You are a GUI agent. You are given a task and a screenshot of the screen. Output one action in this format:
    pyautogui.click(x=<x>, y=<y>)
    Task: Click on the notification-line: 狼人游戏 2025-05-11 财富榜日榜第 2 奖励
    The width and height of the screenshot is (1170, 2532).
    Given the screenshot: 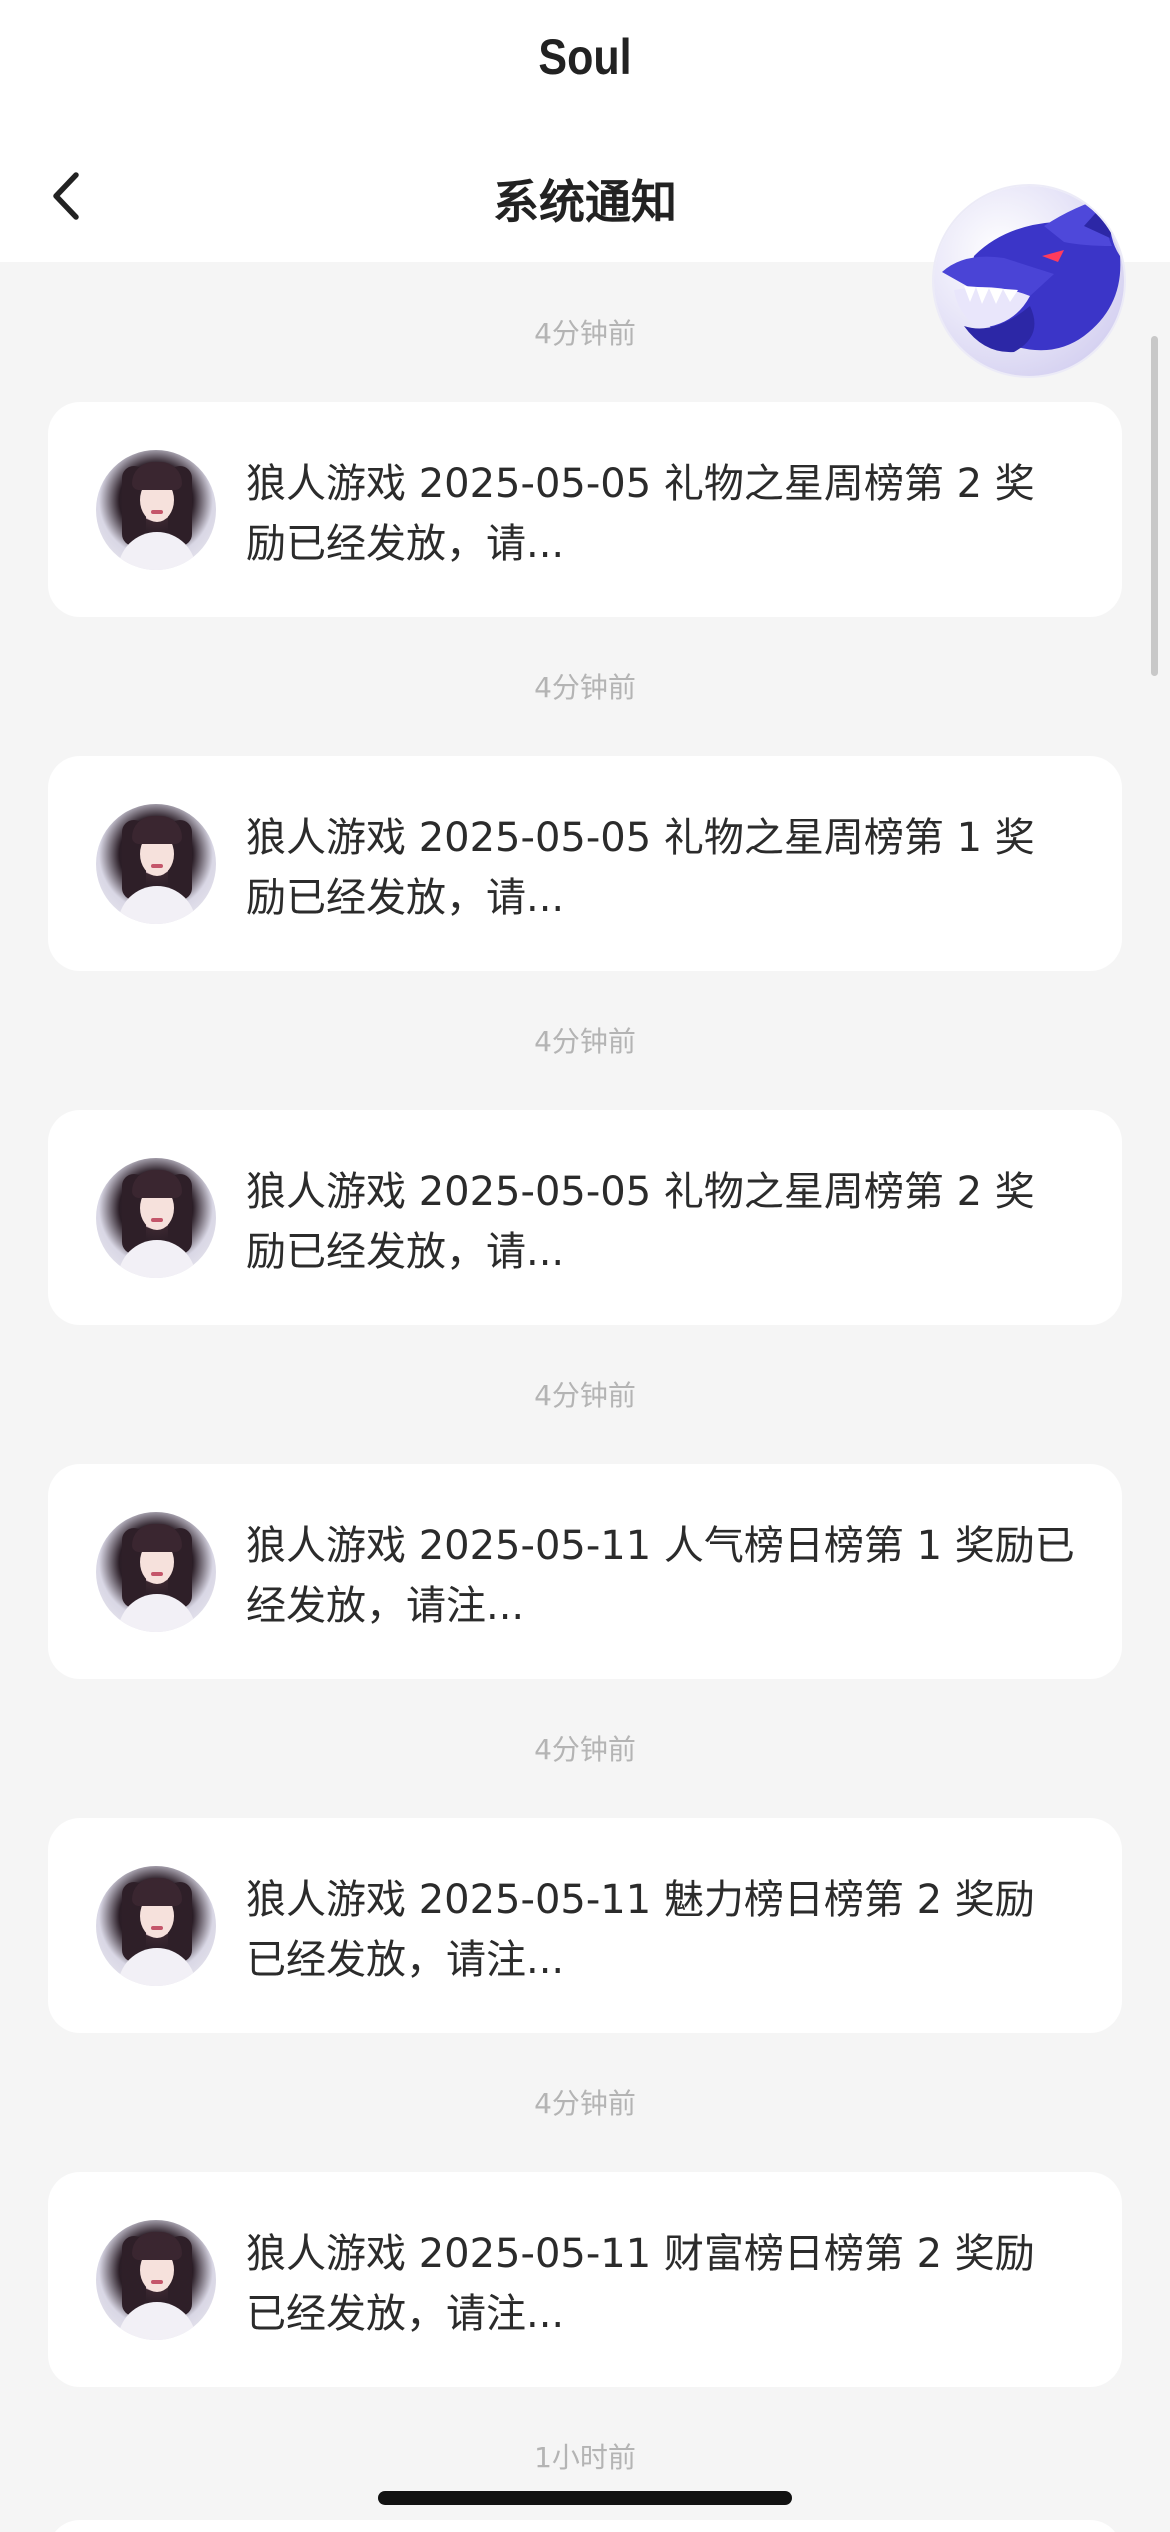 What is the action you would take?
    pyautogui.click(x=640, y=2254)
    